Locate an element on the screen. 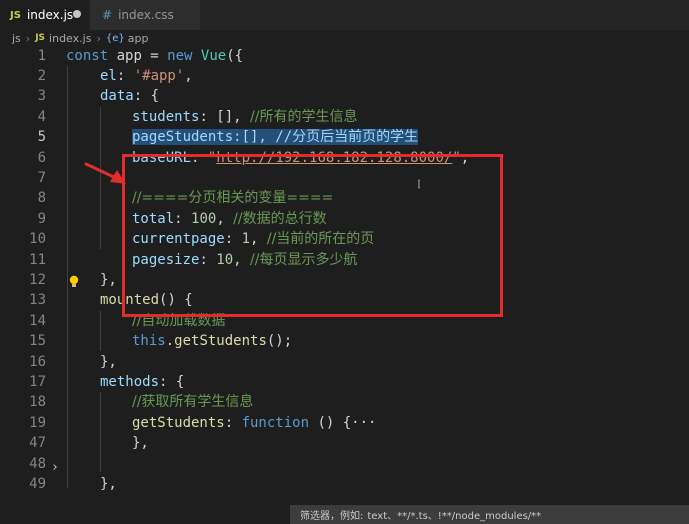 This screenshot has height=524, width=689. line-number: 1 is located at coordinates (41, 56).